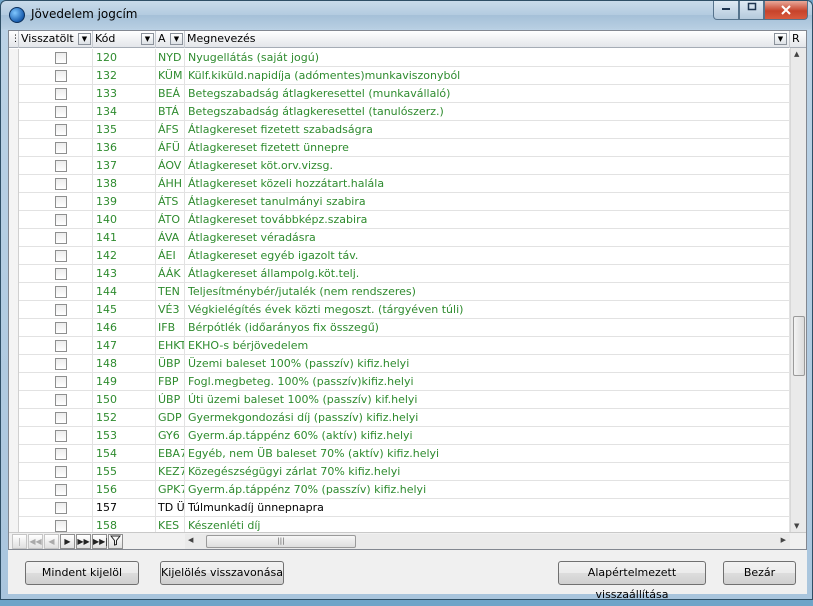  Describe the element at coordinates (799, 346) in the screenshot. I see `vertical-scroll-thumb` at that location.